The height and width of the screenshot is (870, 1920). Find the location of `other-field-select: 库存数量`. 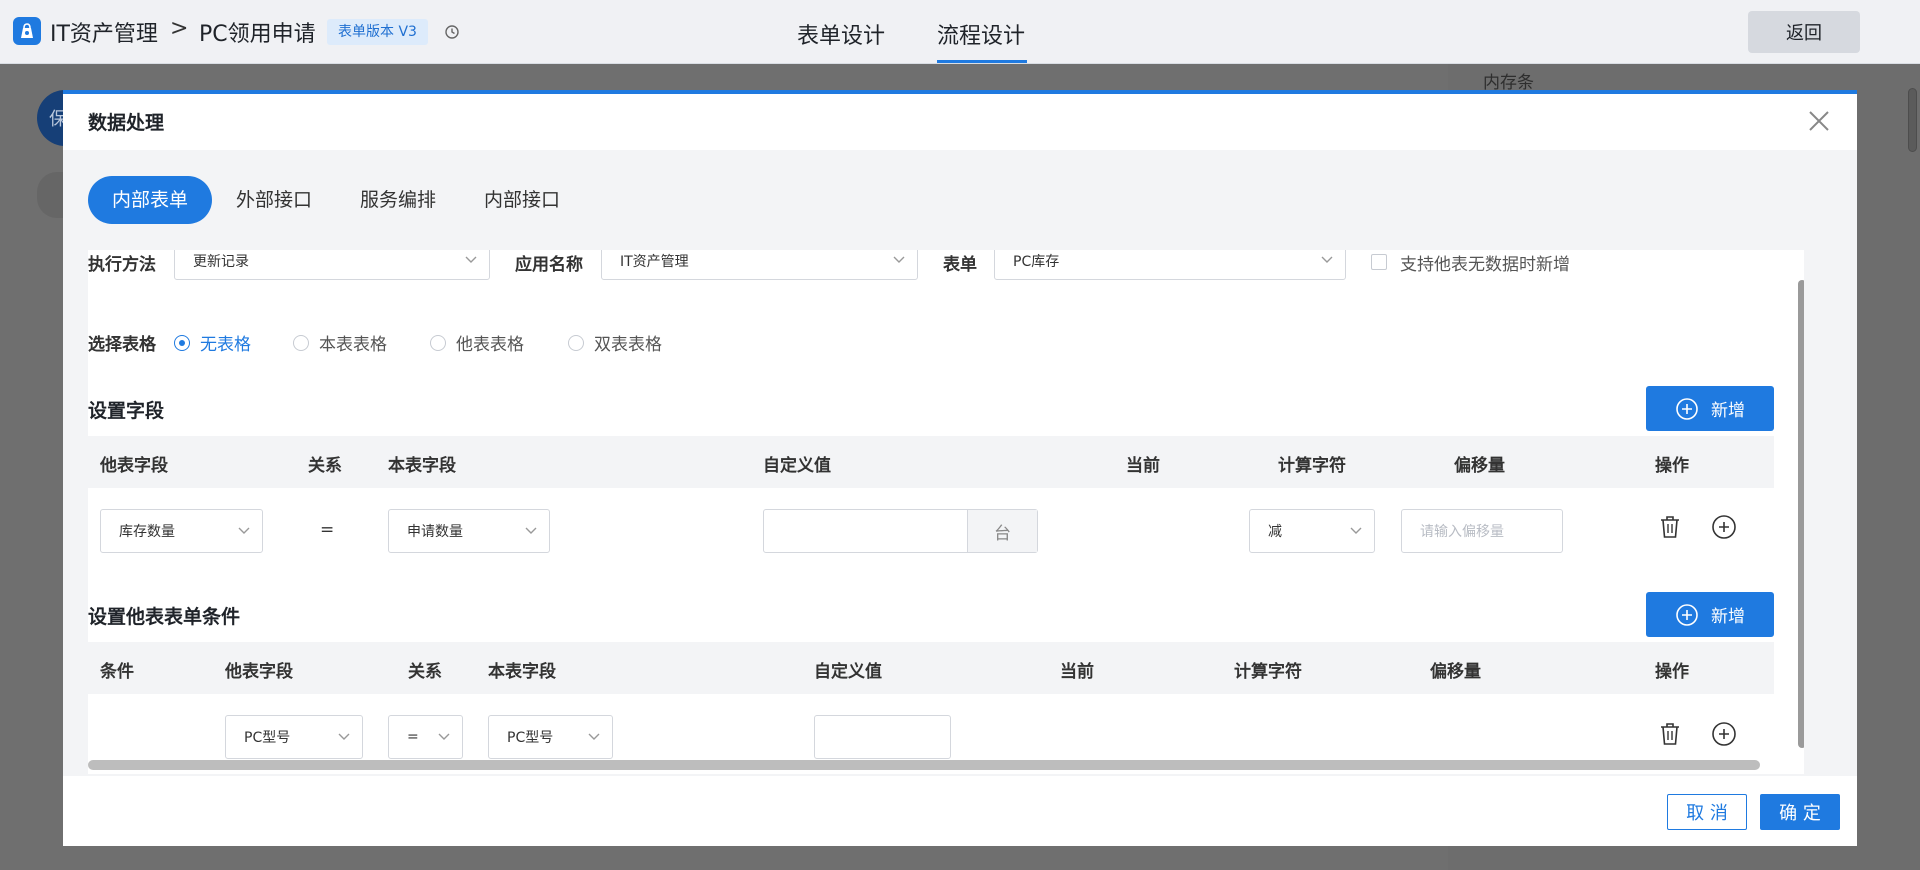

other-field-select: 库存数量 is located at coordinates (181, 531).